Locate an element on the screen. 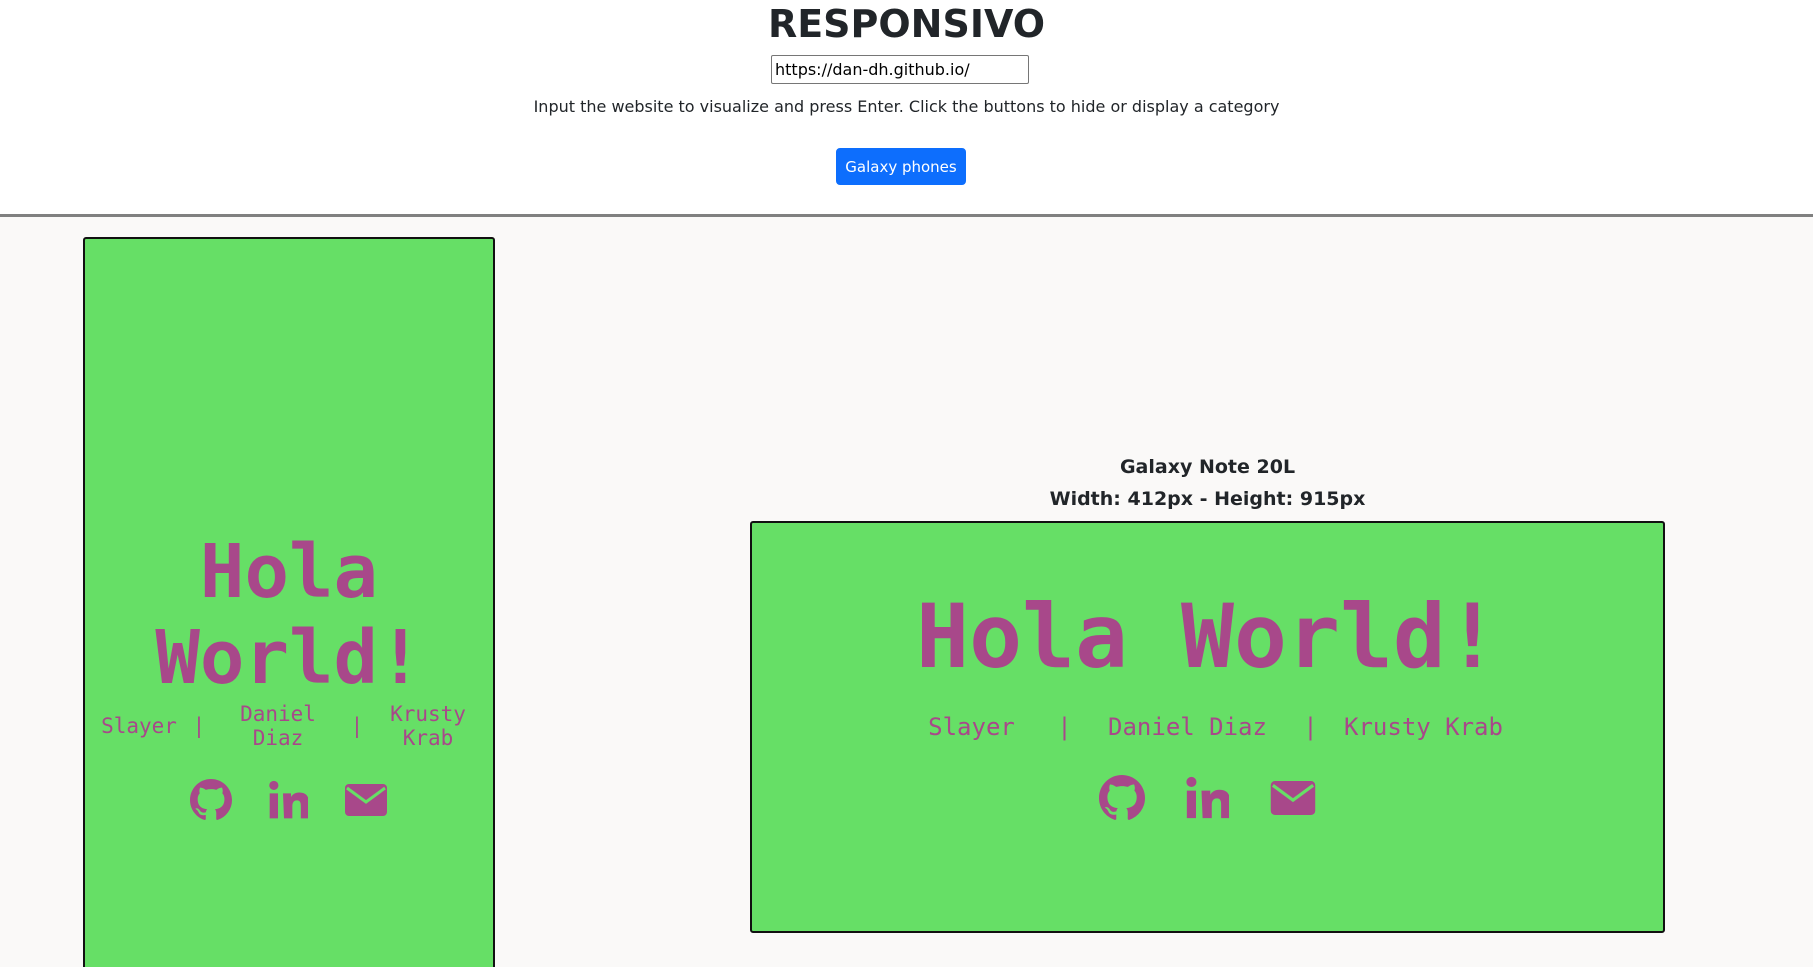  url-input is located at coordinates (900, 69).